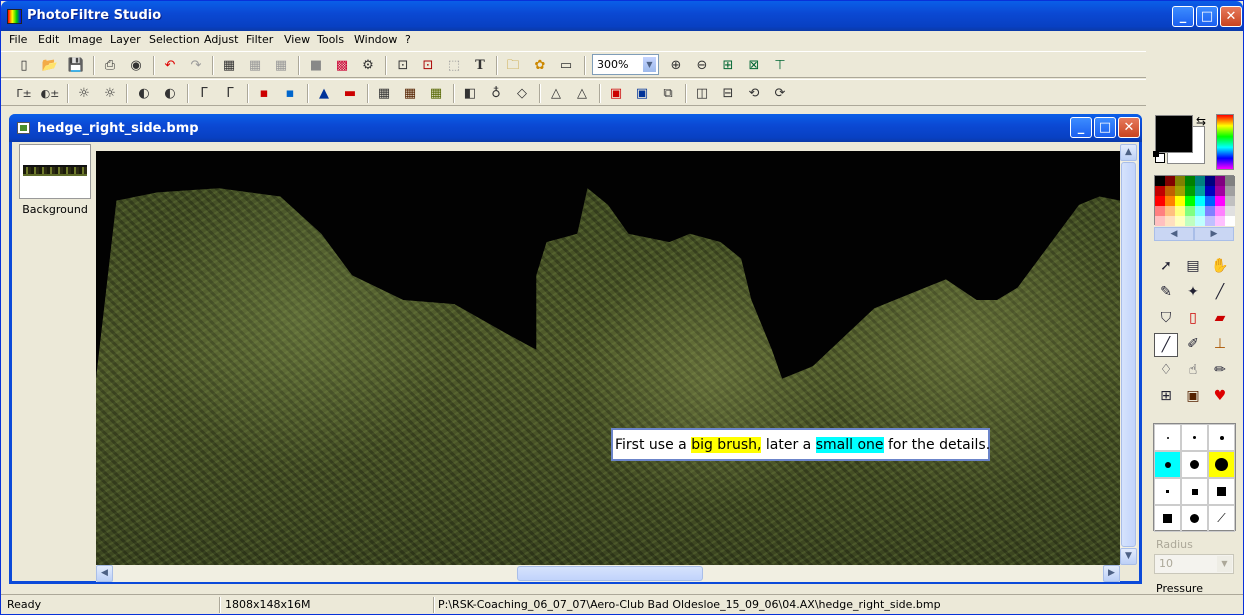 The image size is (1244, 615). Describe the element at coordinates (110, 93) in the screenshot. I see `brightness-plus-icon: ☼` at that location.